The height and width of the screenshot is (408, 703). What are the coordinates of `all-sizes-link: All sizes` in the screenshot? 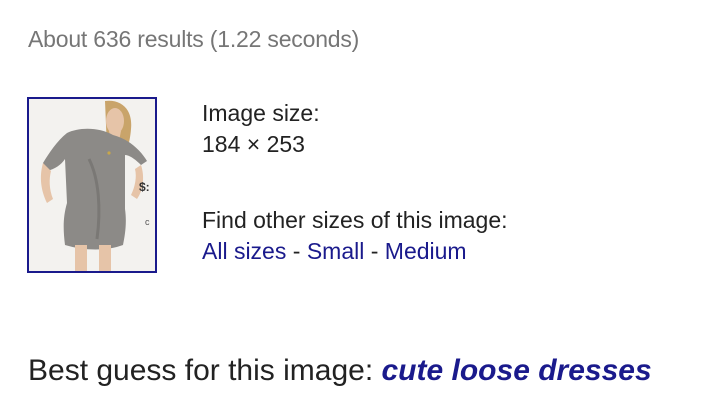 It's located at (244, 251).